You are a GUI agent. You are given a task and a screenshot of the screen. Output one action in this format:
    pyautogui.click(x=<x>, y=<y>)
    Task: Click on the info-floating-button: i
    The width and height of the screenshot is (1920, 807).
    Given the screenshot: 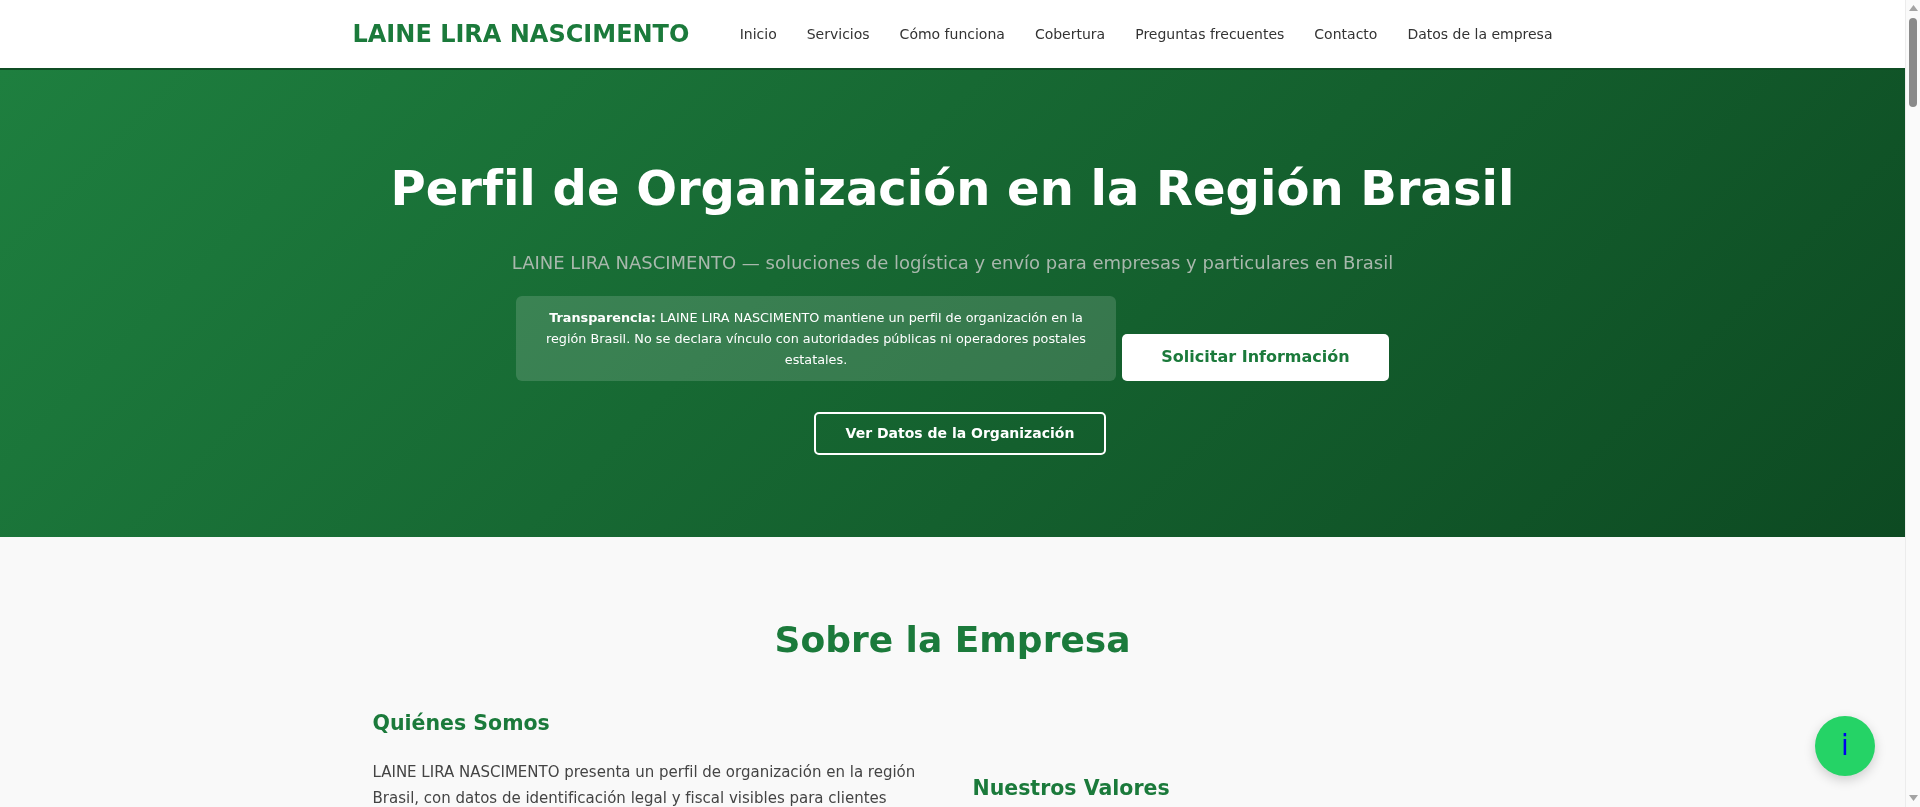 What is the action you would take?
    pyautogui.click(x=1845, y=746)
    